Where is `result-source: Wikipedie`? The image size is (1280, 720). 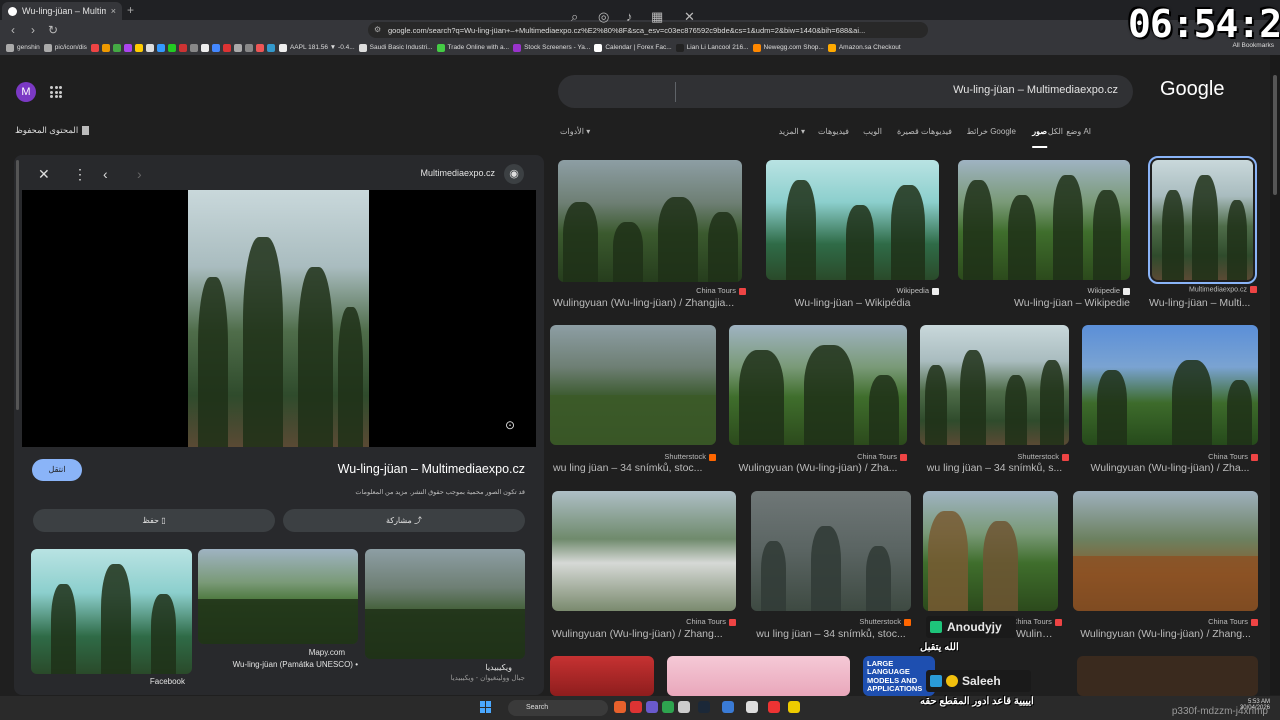 result-source: Wikipedie is located at coordinates (1060, 290).